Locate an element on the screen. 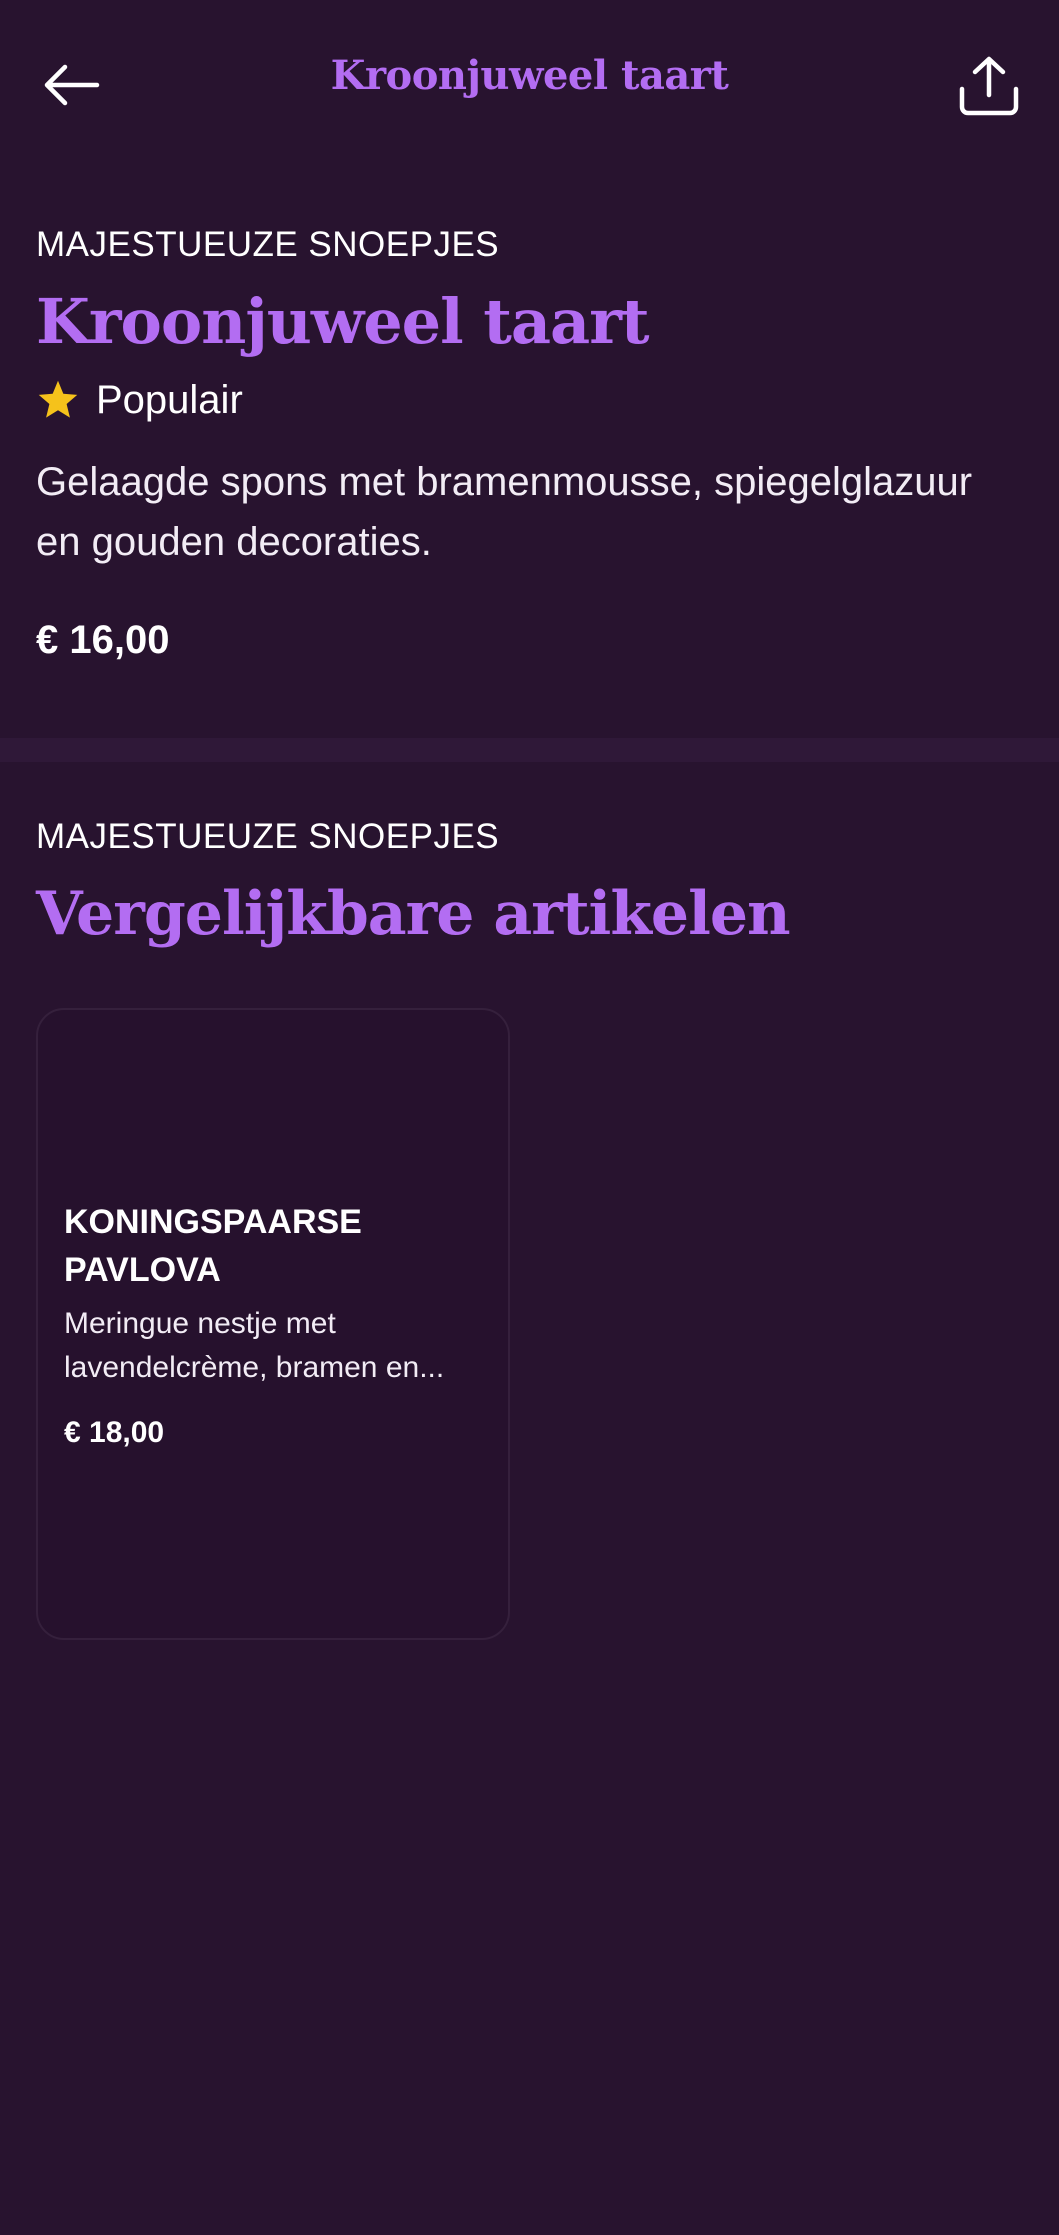 The width and height of the screenshot is (1059, 2235). star-icon is located at coordinates (58, 399).